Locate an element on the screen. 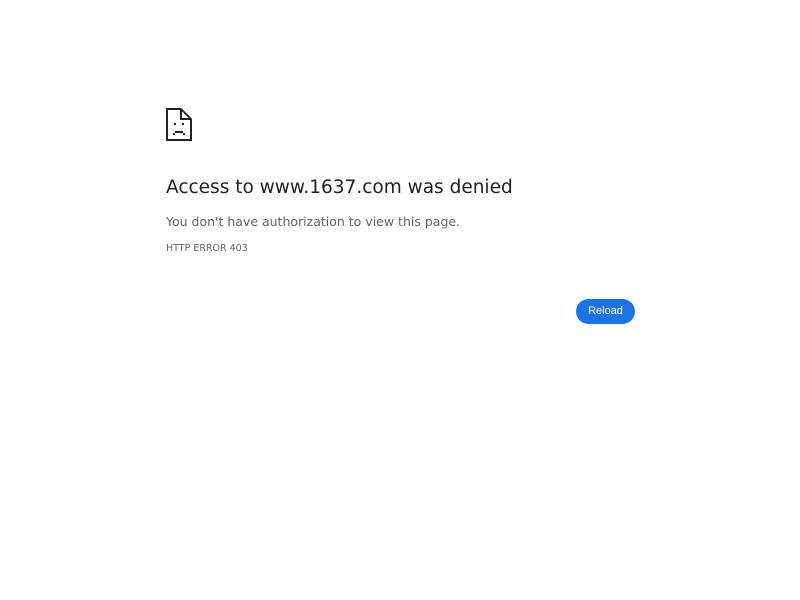 The image size is (800, 600). error-heading: Access to www.1637.com was denied is located at coordinates (339, 187).